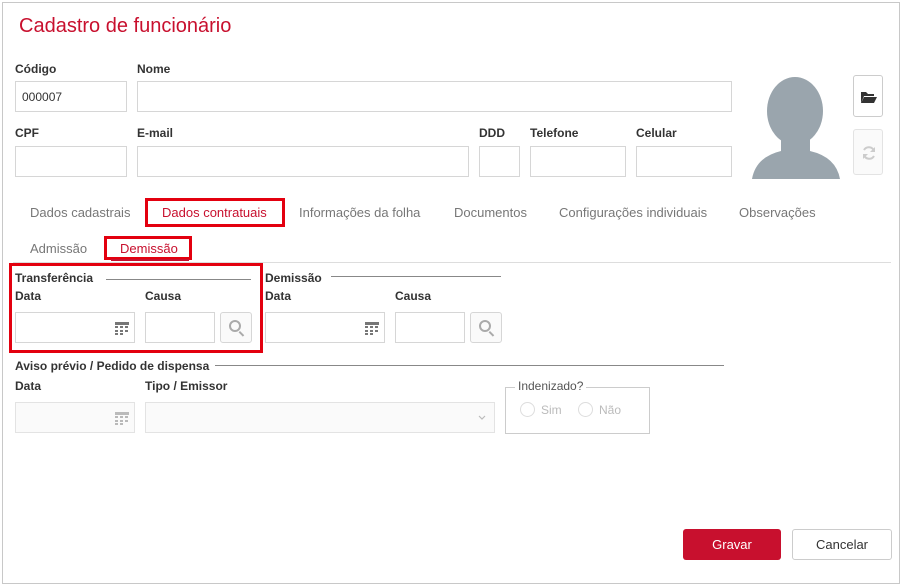 The width and height of the screenshot is (904, 587). Describe the element at coordinates (28, 296) in the screenshot. I see `transferencia-data-label: Data` at that location.